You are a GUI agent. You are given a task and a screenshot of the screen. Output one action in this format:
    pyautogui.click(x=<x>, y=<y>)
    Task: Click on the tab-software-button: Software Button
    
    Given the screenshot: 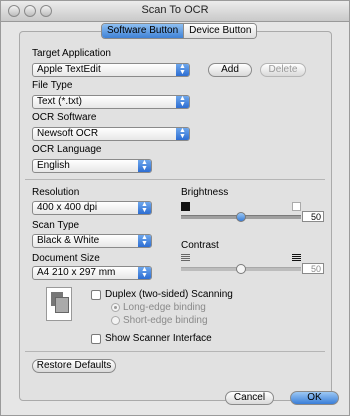 What is the action you would take?
    pyautogui.click(x=143, y=31)
    